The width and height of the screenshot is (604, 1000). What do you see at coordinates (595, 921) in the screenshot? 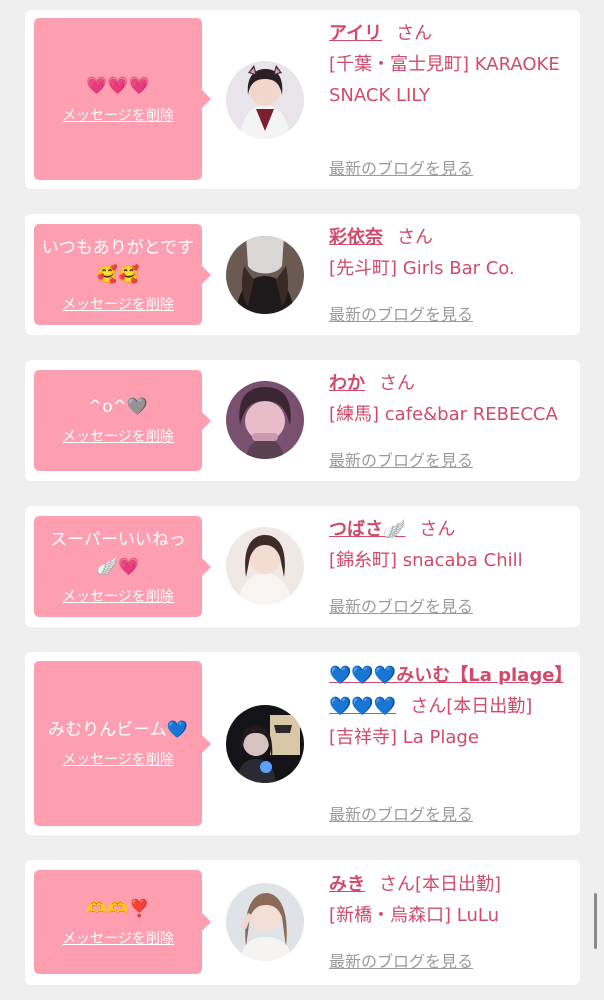
I see `scrollbar-thumb` at bounding box center [595, 921].